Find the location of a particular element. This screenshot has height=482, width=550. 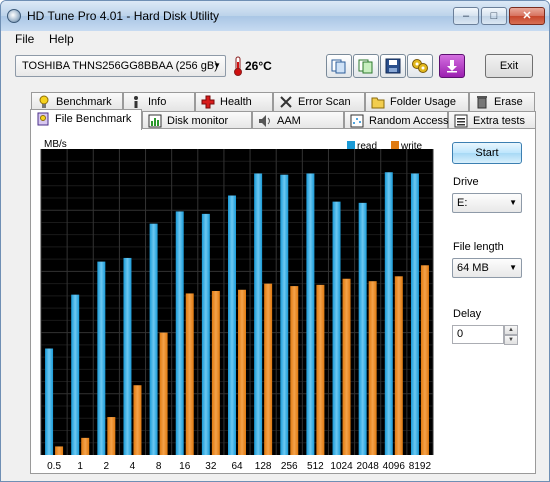

extra-tests-icon is located at coordinates (461, 121).